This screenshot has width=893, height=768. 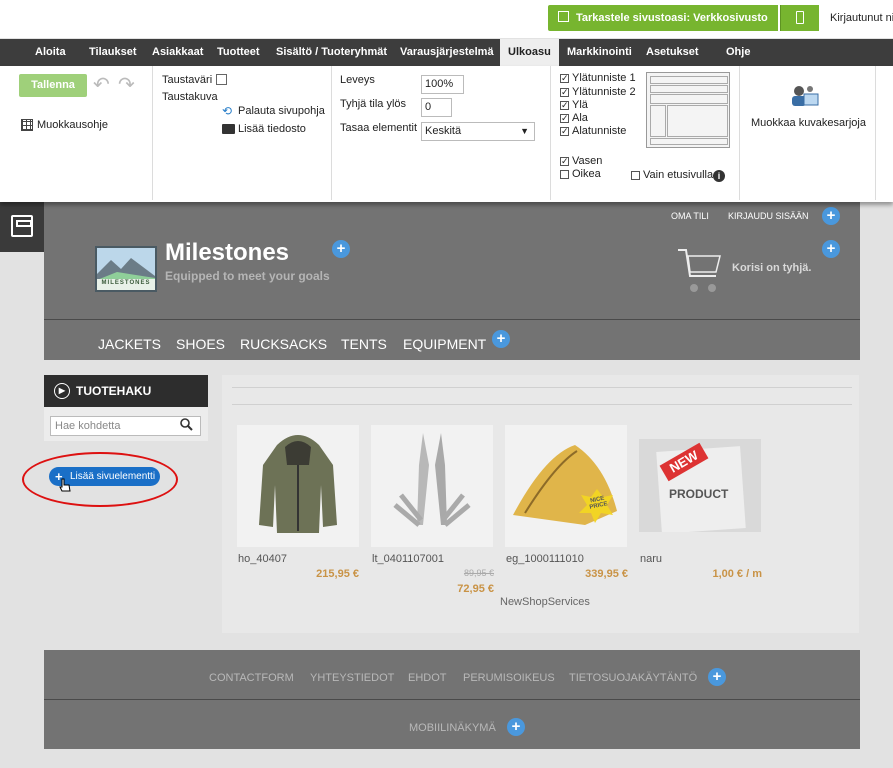 I want to click on align-select: Keskitä ▼, so click(x=478, y=131).